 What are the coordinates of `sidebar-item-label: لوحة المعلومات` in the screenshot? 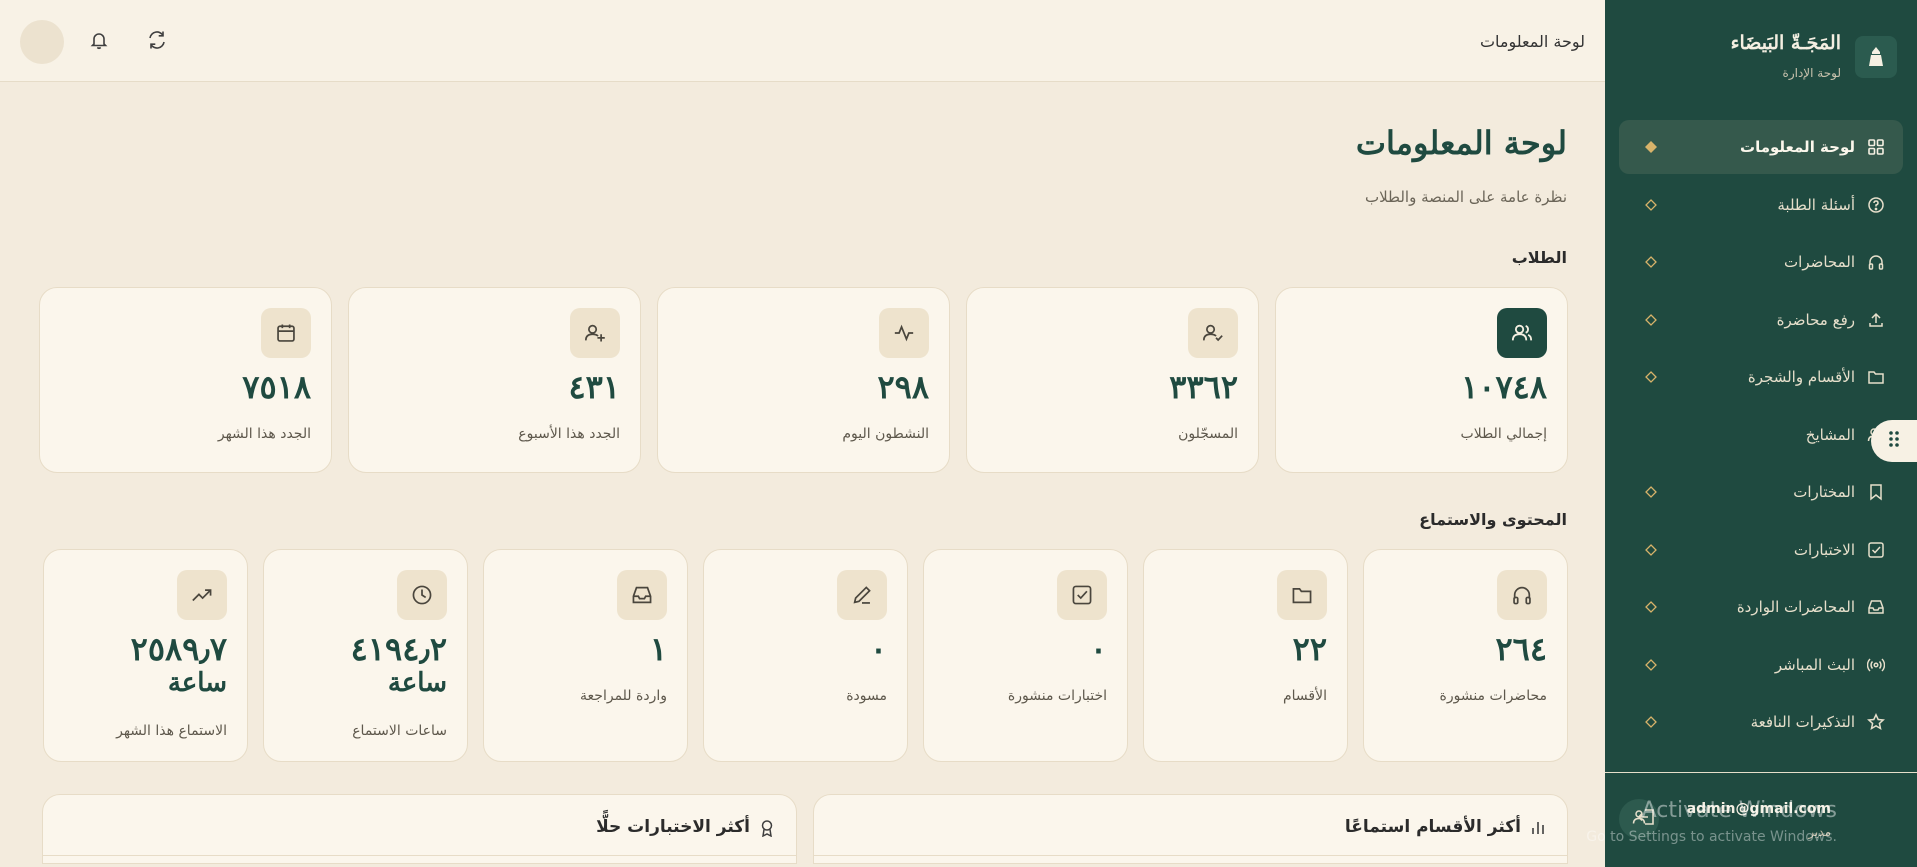 It's located at (1797, 147).